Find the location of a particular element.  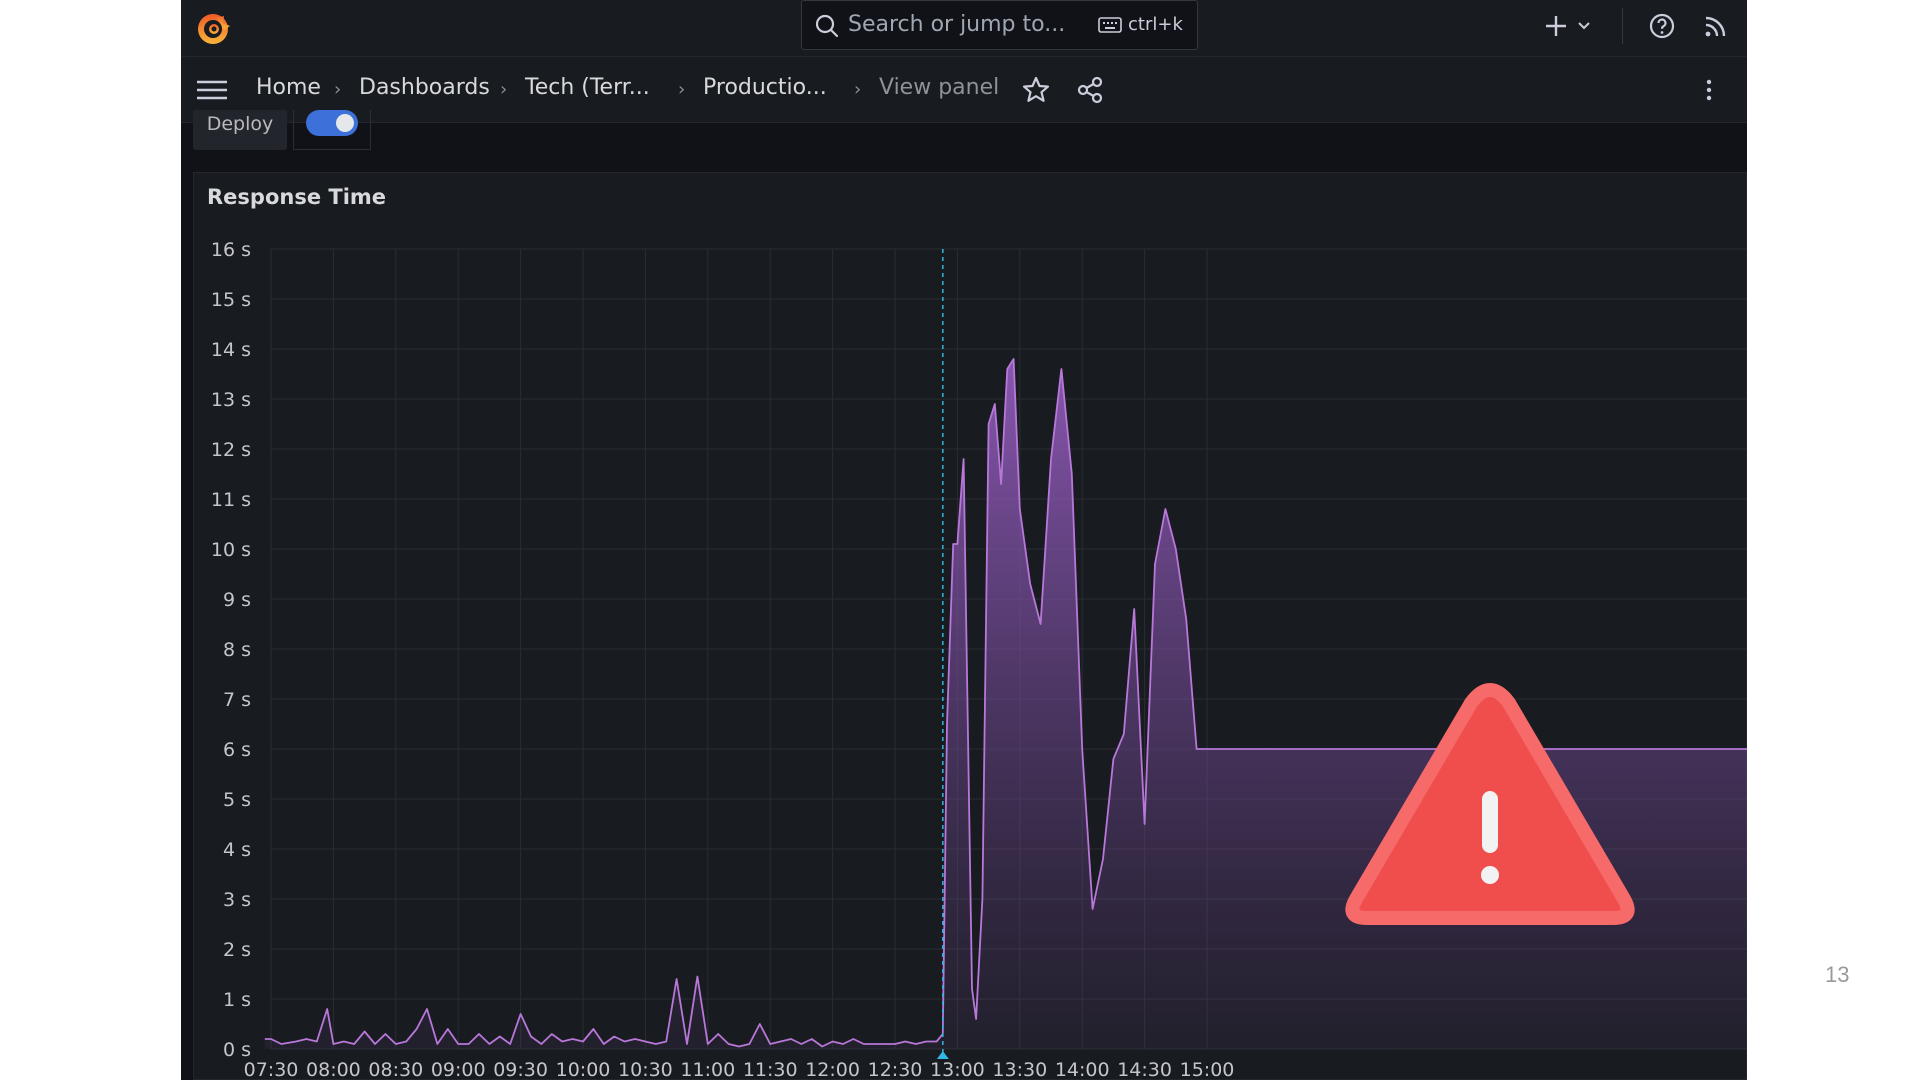

help-button is located at coordinates (1662, 26).